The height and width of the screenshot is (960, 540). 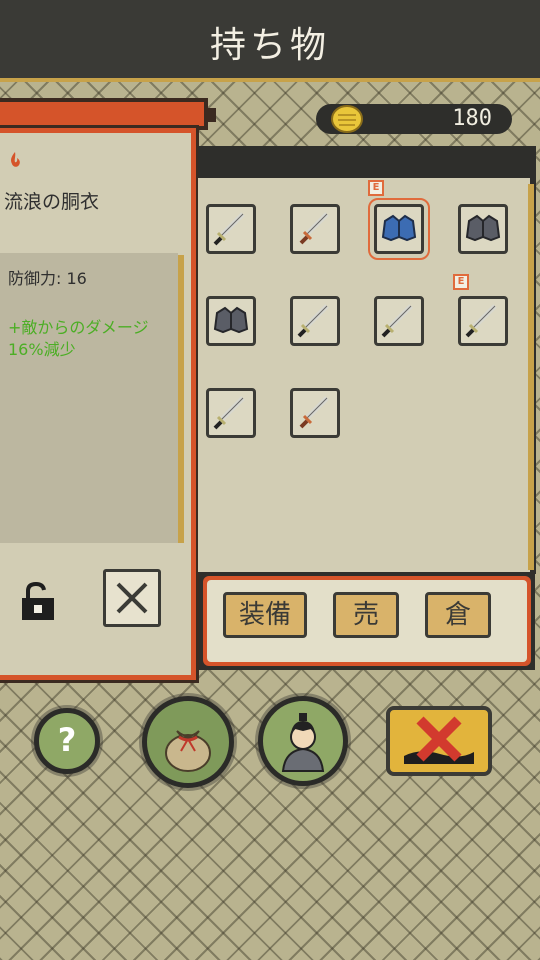 I want to click on unlock-icon, so click(x=38, y=601).